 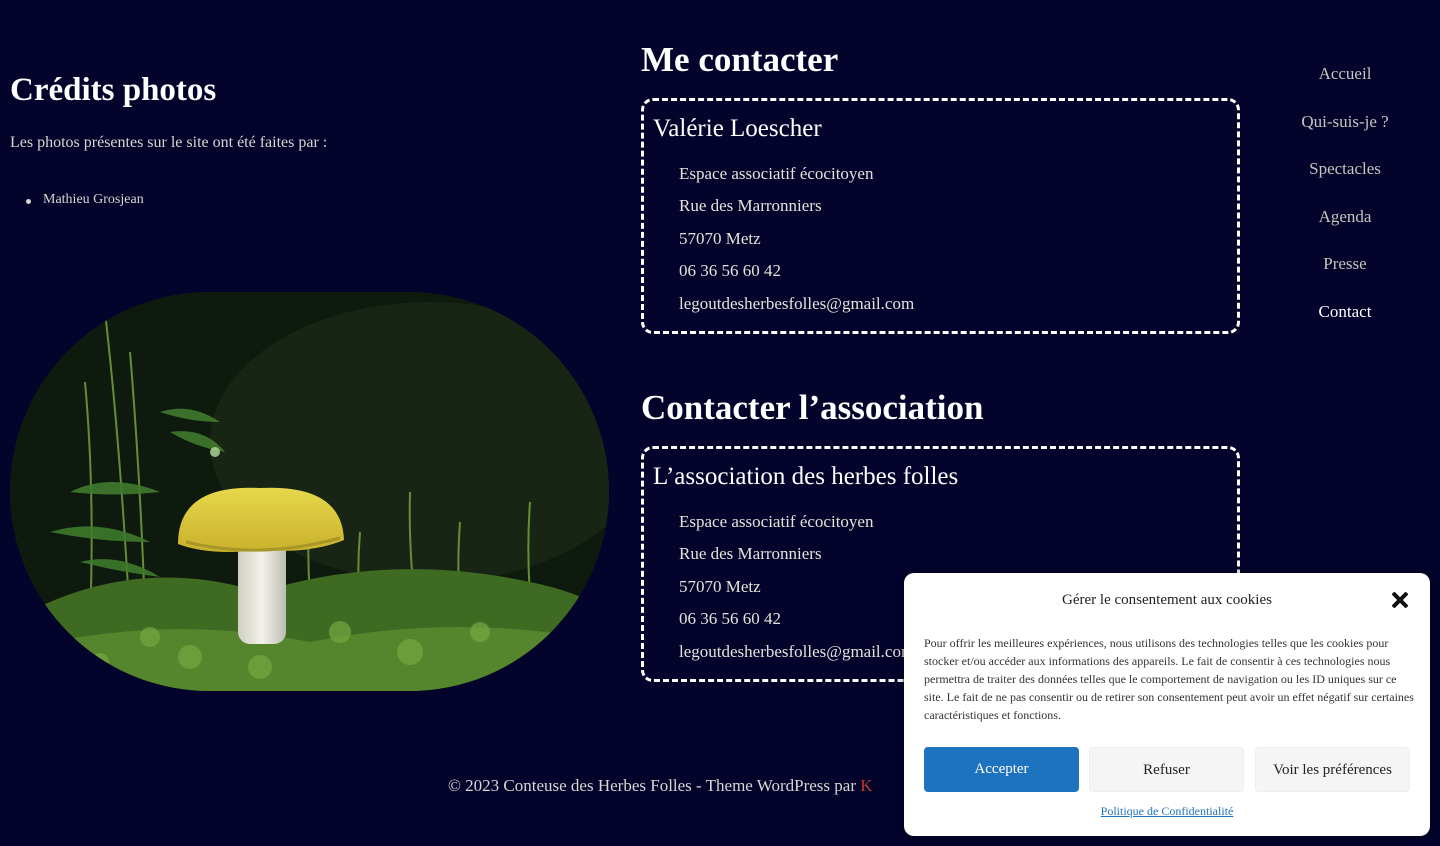 What do you see at coordinates (1400, 600) in the screenshot?
I see `close-icon` at bounding box center [1400, 600].